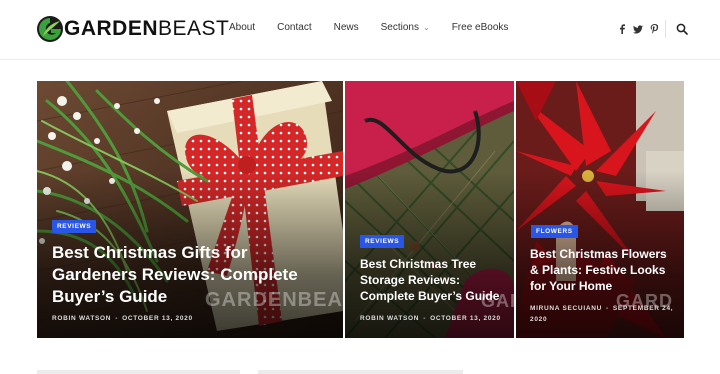 This screenshot has width=720, height=374. What do you see at coordinates (111, 28) in the screenshot?
I see `logo-text-bold: GARDEN` at bounding box center [111, 28].